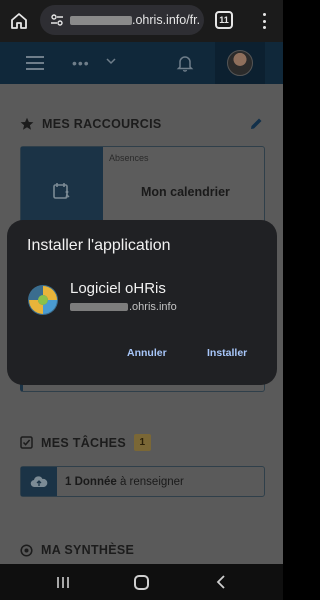 This screenshot has width=320, height=600. Describe the element at coordinates (39, 481) in the screenshot. I see `cloud-upload-icon` at that location.